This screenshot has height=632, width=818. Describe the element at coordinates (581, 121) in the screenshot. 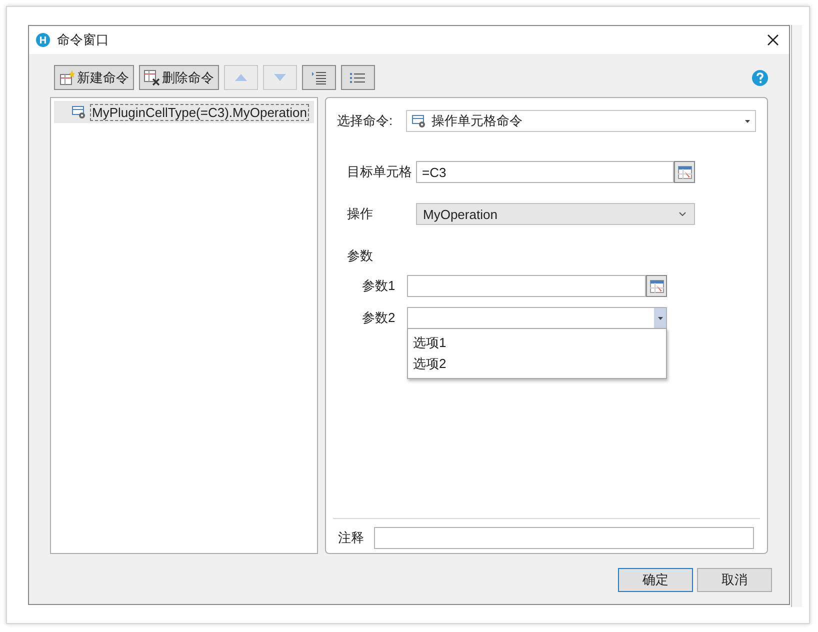

I see `command-select: 操作单元格命令` at that location.